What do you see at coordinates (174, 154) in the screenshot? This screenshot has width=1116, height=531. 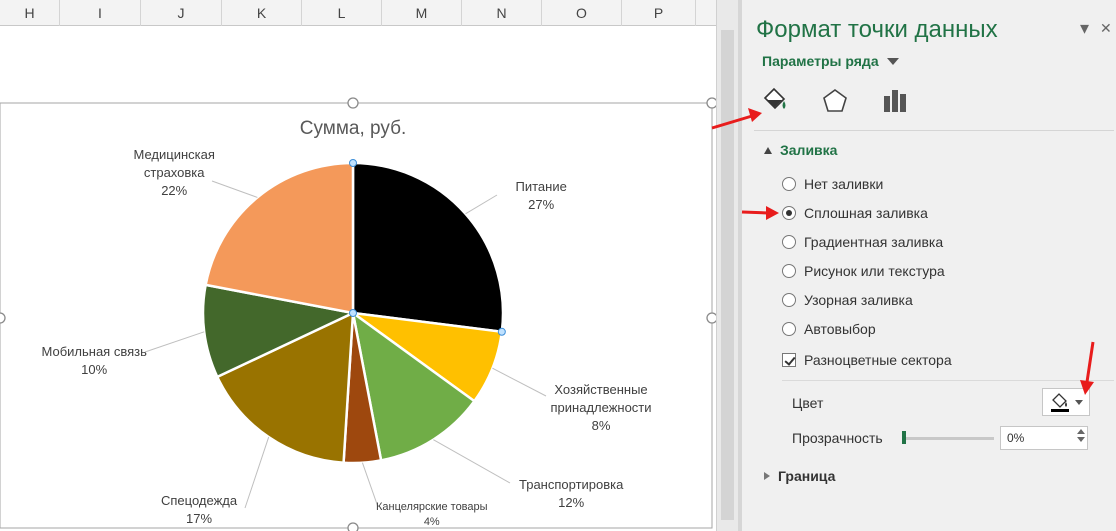 I see `data-label-line: Медицинская` at bounding box center [174, 154].